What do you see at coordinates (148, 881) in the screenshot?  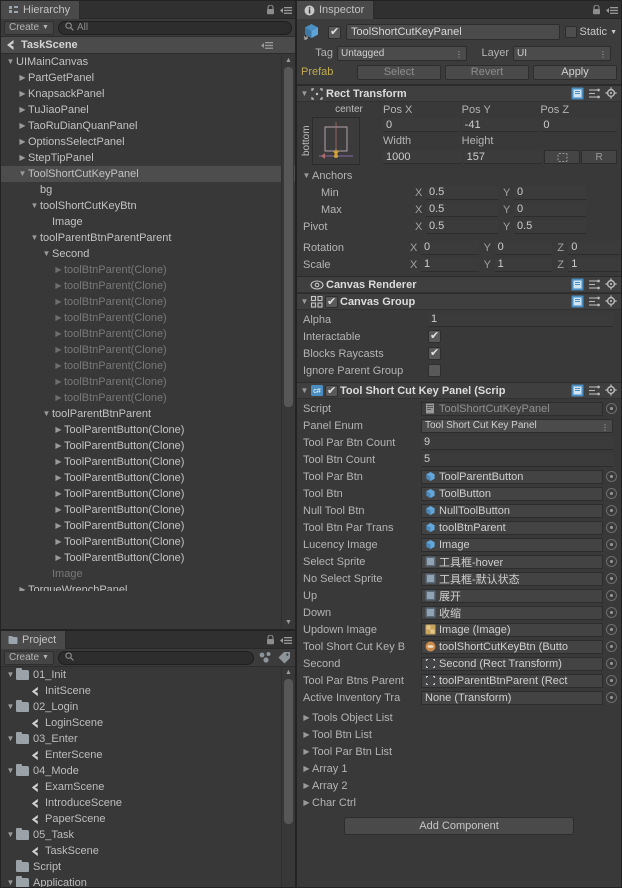 I see `project-item: Application` at bounding box center [148, 881].